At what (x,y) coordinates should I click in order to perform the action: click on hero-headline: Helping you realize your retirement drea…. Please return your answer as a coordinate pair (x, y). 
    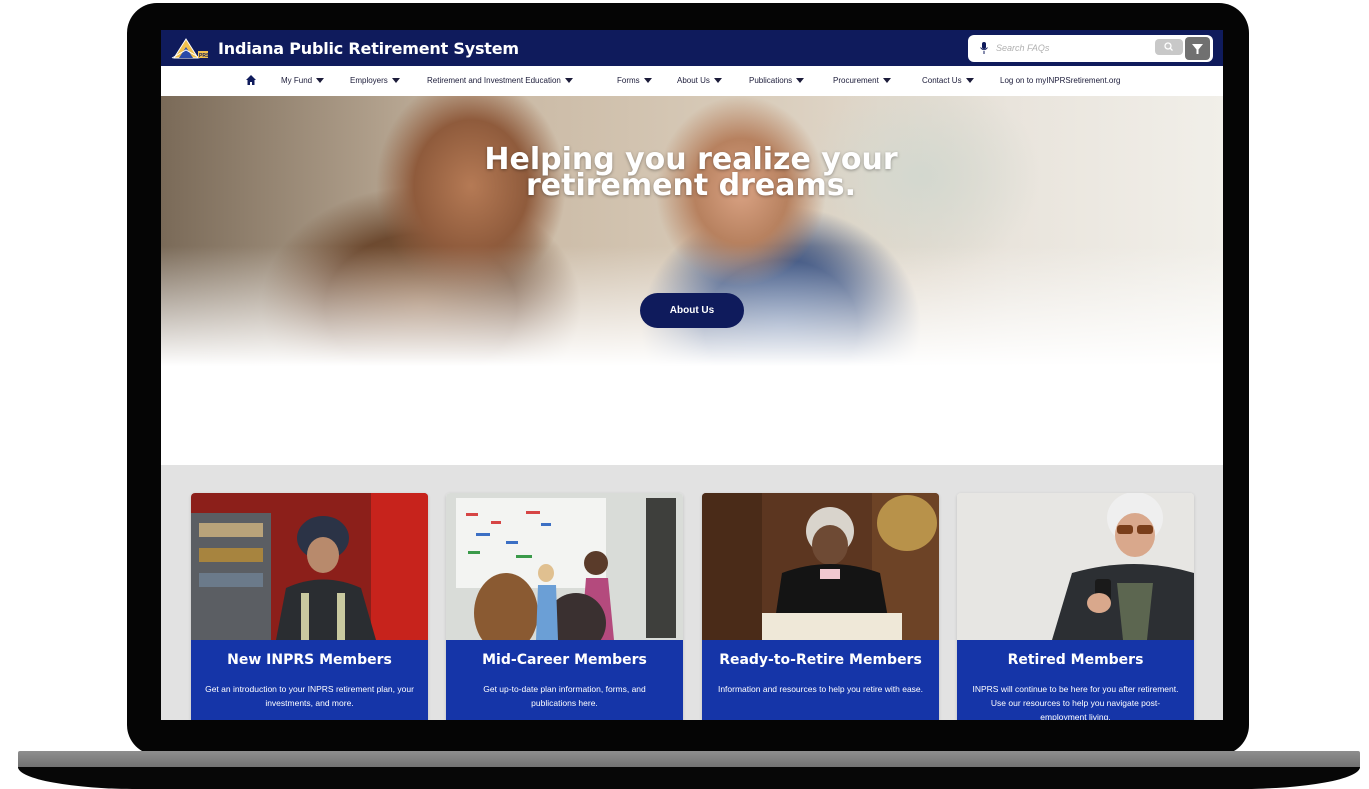
    Looking at the image, I should click on (691, 173).